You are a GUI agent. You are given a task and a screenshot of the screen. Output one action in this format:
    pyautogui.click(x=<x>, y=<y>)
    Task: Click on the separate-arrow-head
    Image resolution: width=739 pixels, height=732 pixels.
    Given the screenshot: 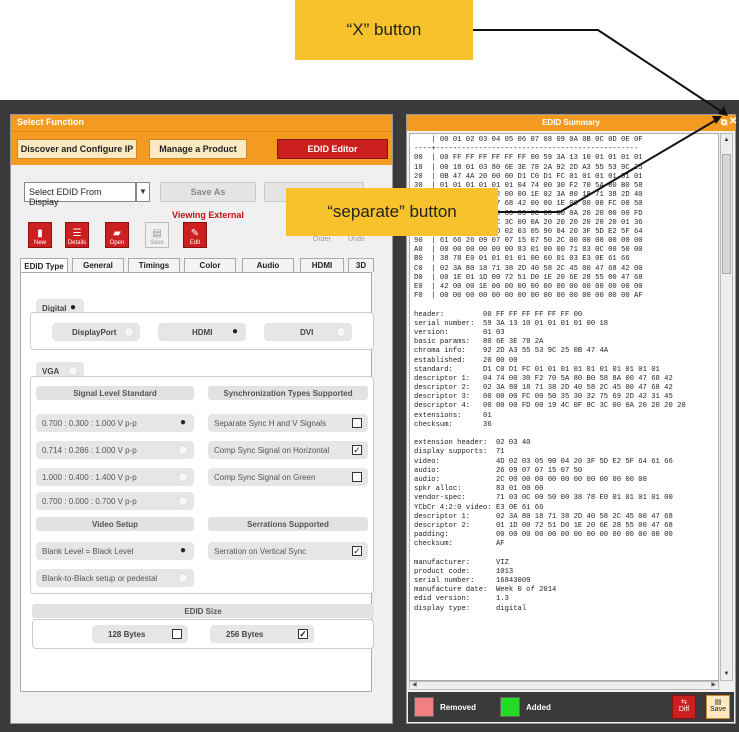 What is the action you would take?
    pyautogui.click(x=717, y=120)
    